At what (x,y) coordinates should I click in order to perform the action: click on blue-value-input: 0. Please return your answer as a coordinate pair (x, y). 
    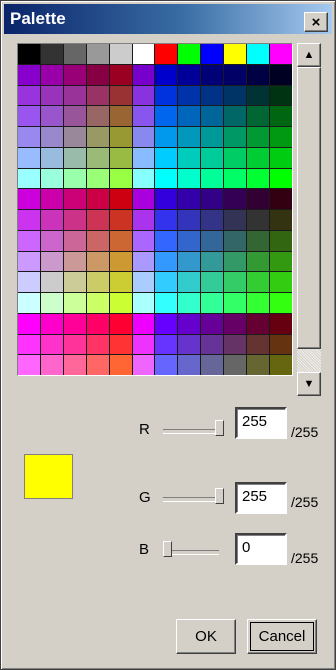
    Looking at the image, I should click on (261, 549).